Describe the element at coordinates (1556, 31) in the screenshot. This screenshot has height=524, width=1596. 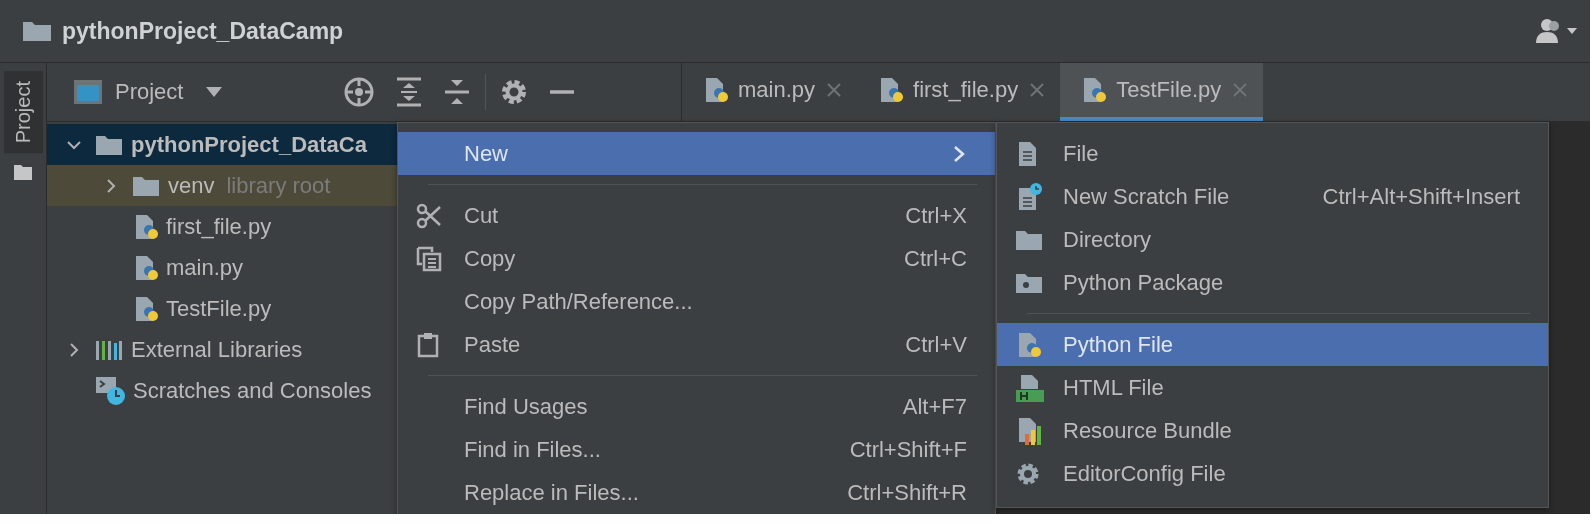
I see `user-menu-icon` at that location.